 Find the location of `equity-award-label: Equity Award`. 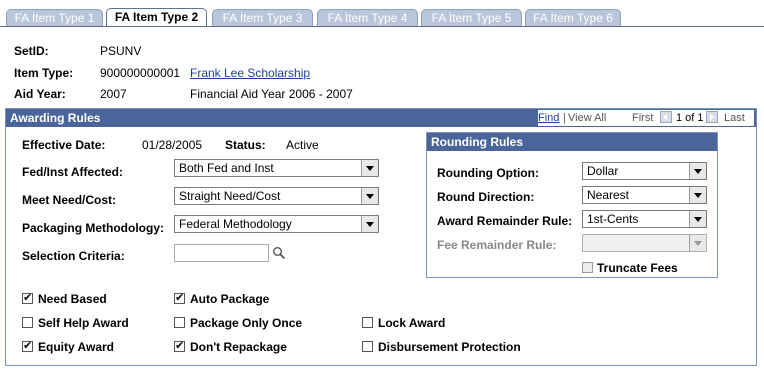

equity-award-label: Equity Award is located at coordinates (76, 347).